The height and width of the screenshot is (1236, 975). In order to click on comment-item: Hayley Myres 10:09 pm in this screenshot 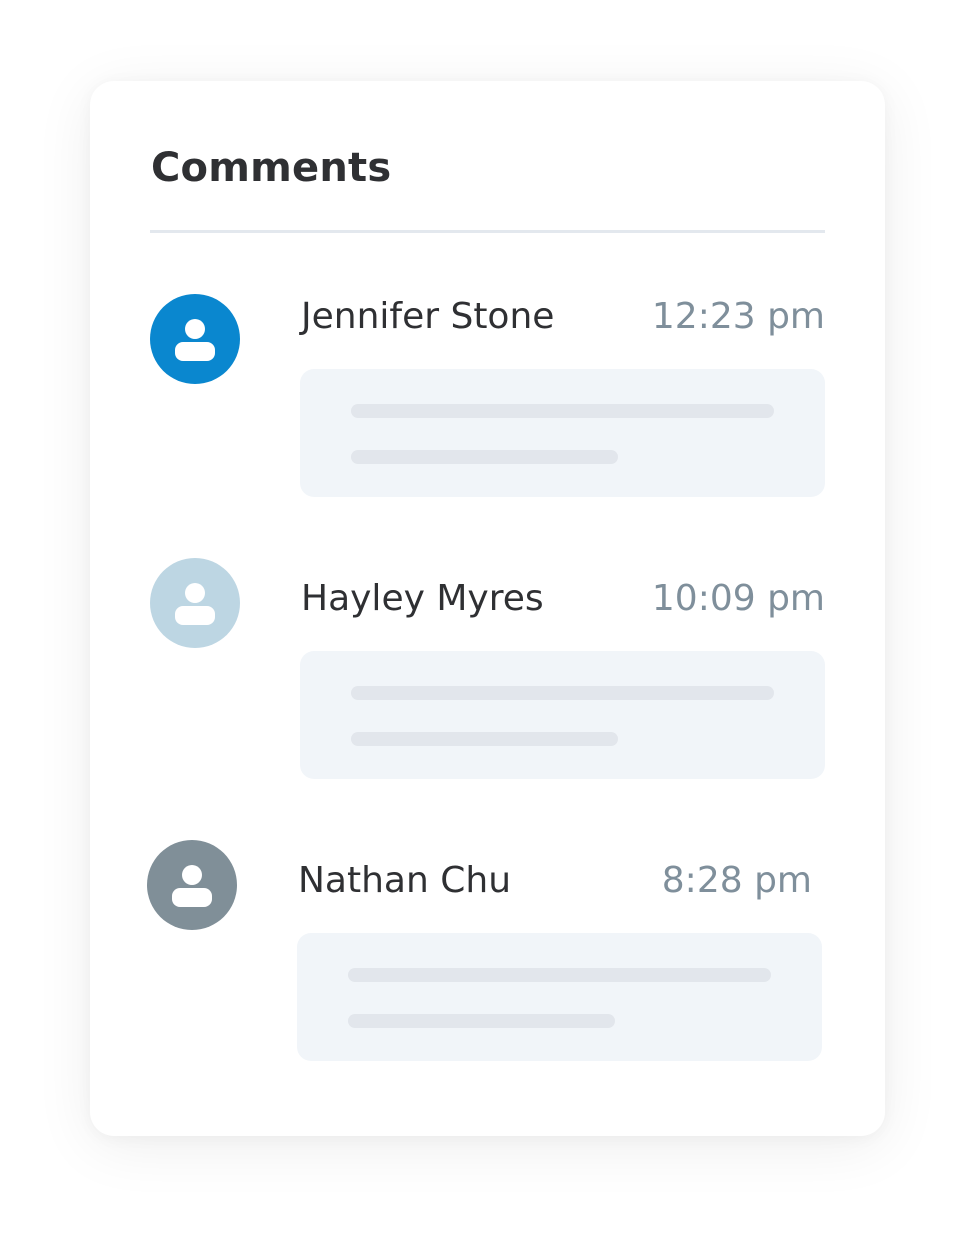, I will do `click(490, 668)`.